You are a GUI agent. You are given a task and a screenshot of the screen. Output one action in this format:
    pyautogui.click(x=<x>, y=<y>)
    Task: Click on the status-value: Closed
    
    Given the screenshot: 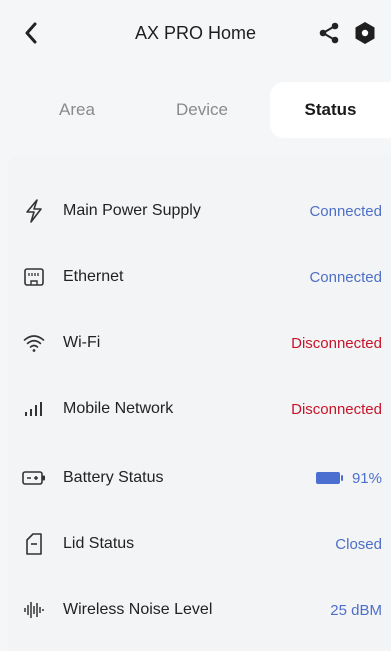 What is the action you would take?
    pyautogui.click(x=358, y=544)
    